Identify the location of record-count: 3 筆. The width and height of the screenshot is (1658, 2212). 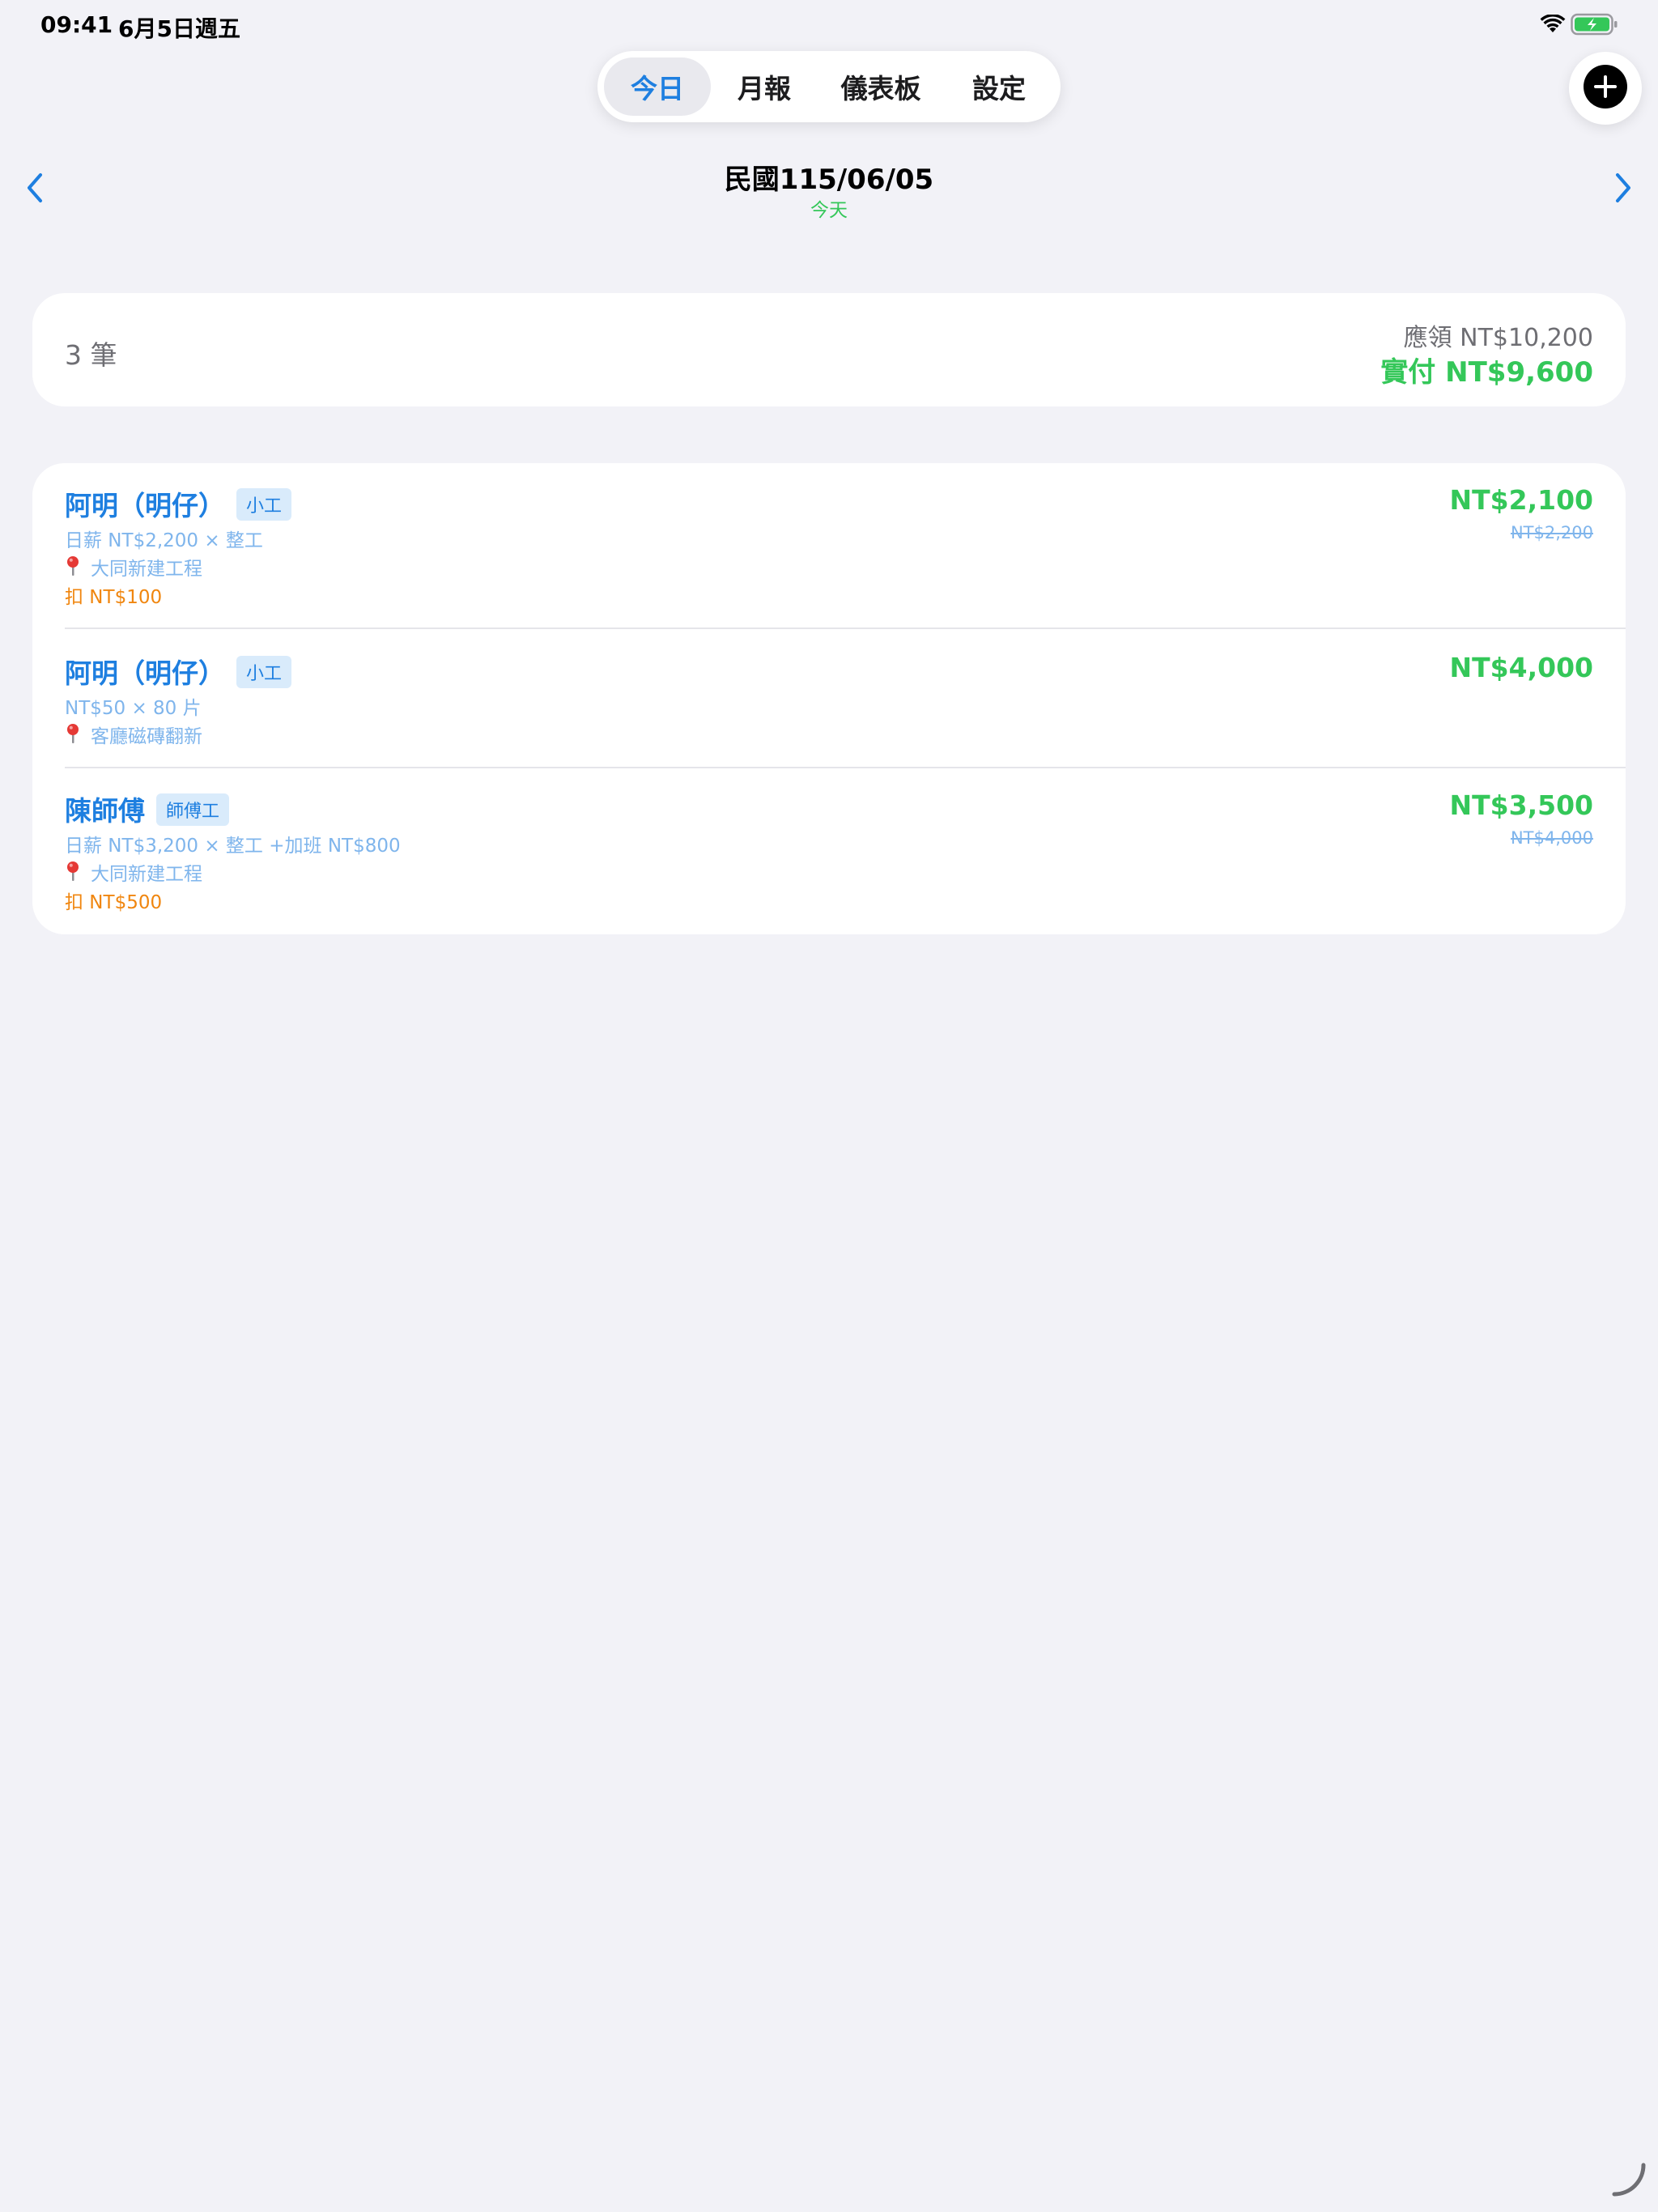
(91, 355).